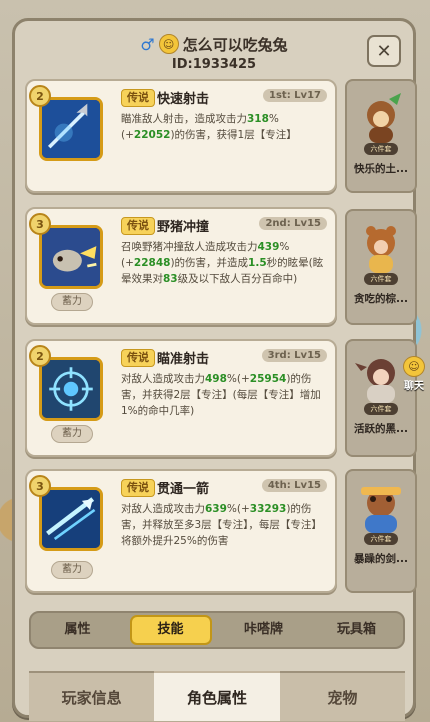  Describe the element at coordinates (357, 630) in the screenshot. I see `tab-toybox: 玩具箱` at that location.